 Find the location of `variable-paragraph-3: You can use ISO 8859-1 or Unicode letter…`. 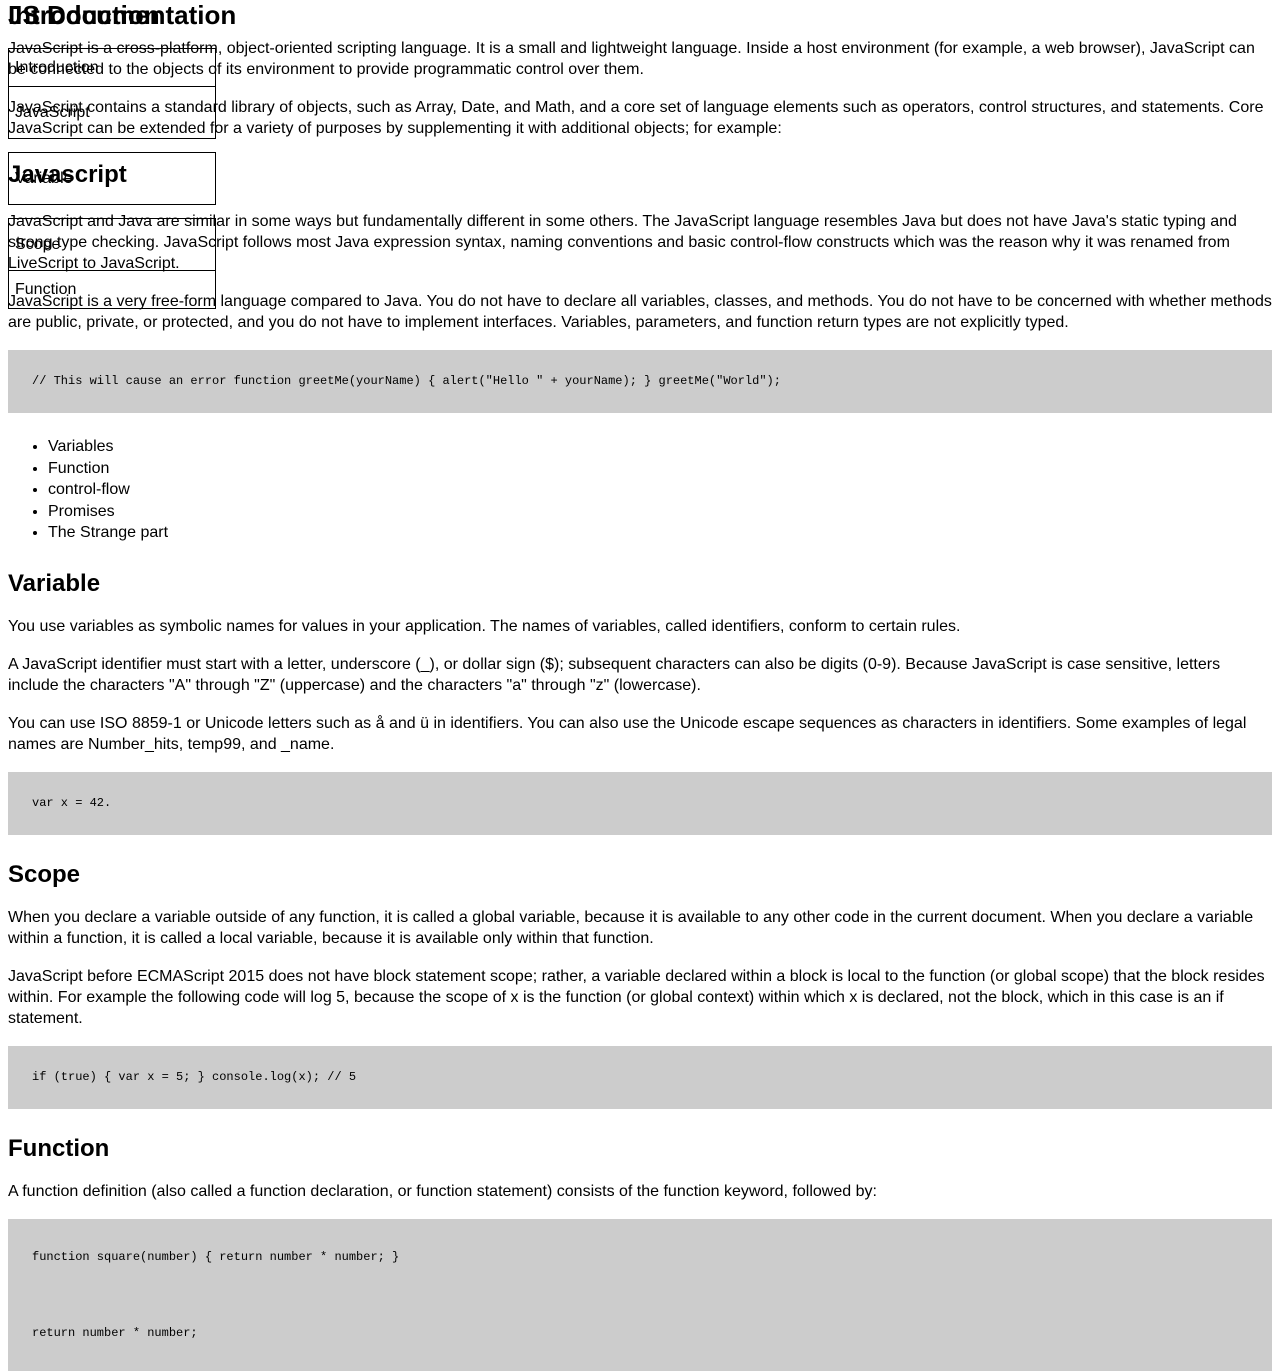

variable-paragraph-3: You can use ISO 8859-1 or Unicode letter… is located at coordinates (627, 733).